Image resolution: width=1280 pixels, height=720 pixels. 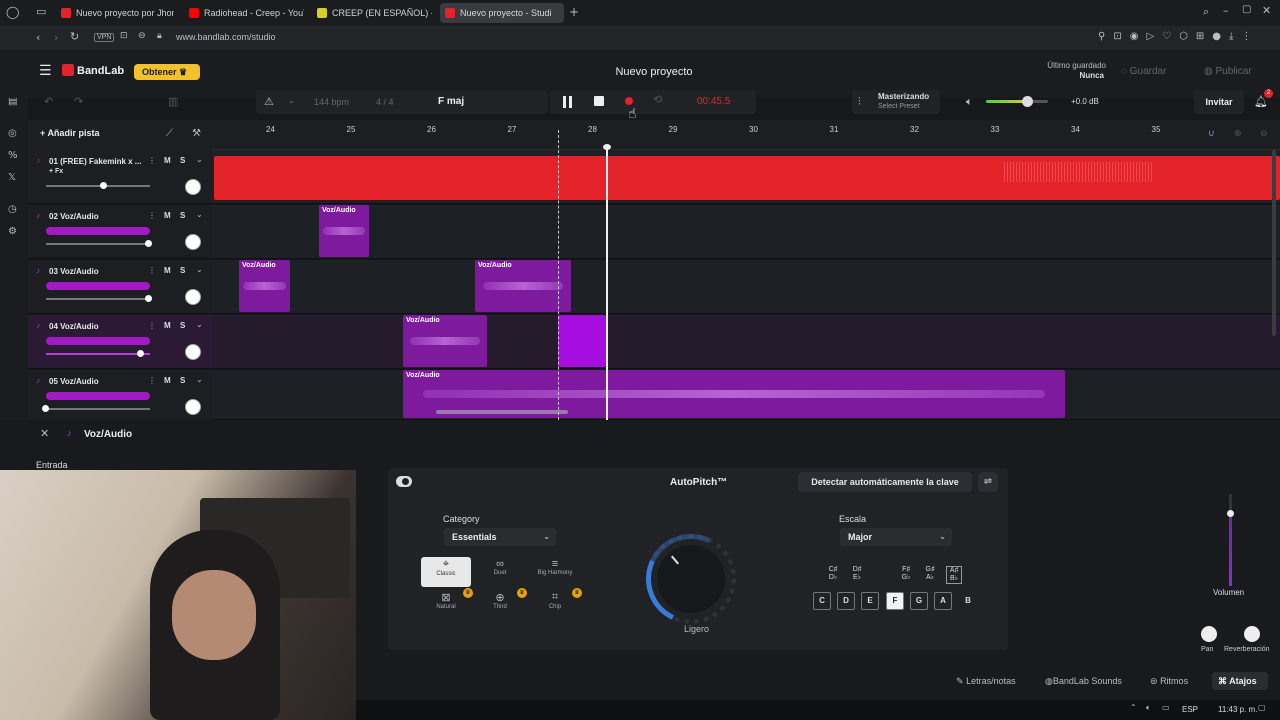 I want to click on minimize-icon: –, so click(x=1226, y=10).